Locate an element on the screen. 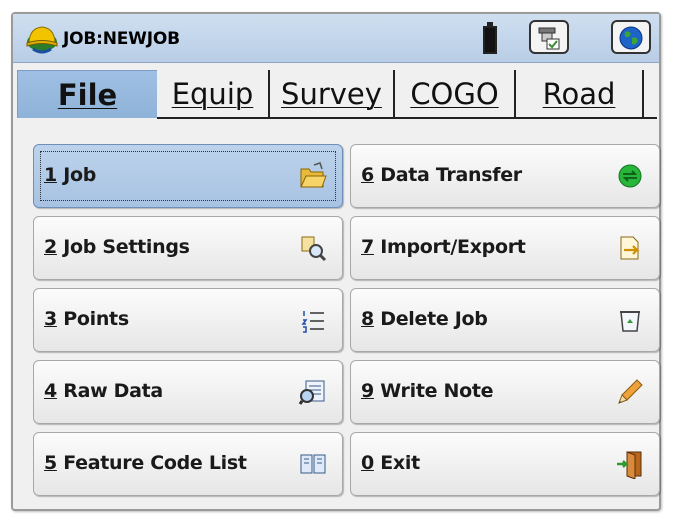 The width and height of the screenshot is (673, 523). menu-delete-job-button: 8 Delete Job is located at coordinates (505, 320).